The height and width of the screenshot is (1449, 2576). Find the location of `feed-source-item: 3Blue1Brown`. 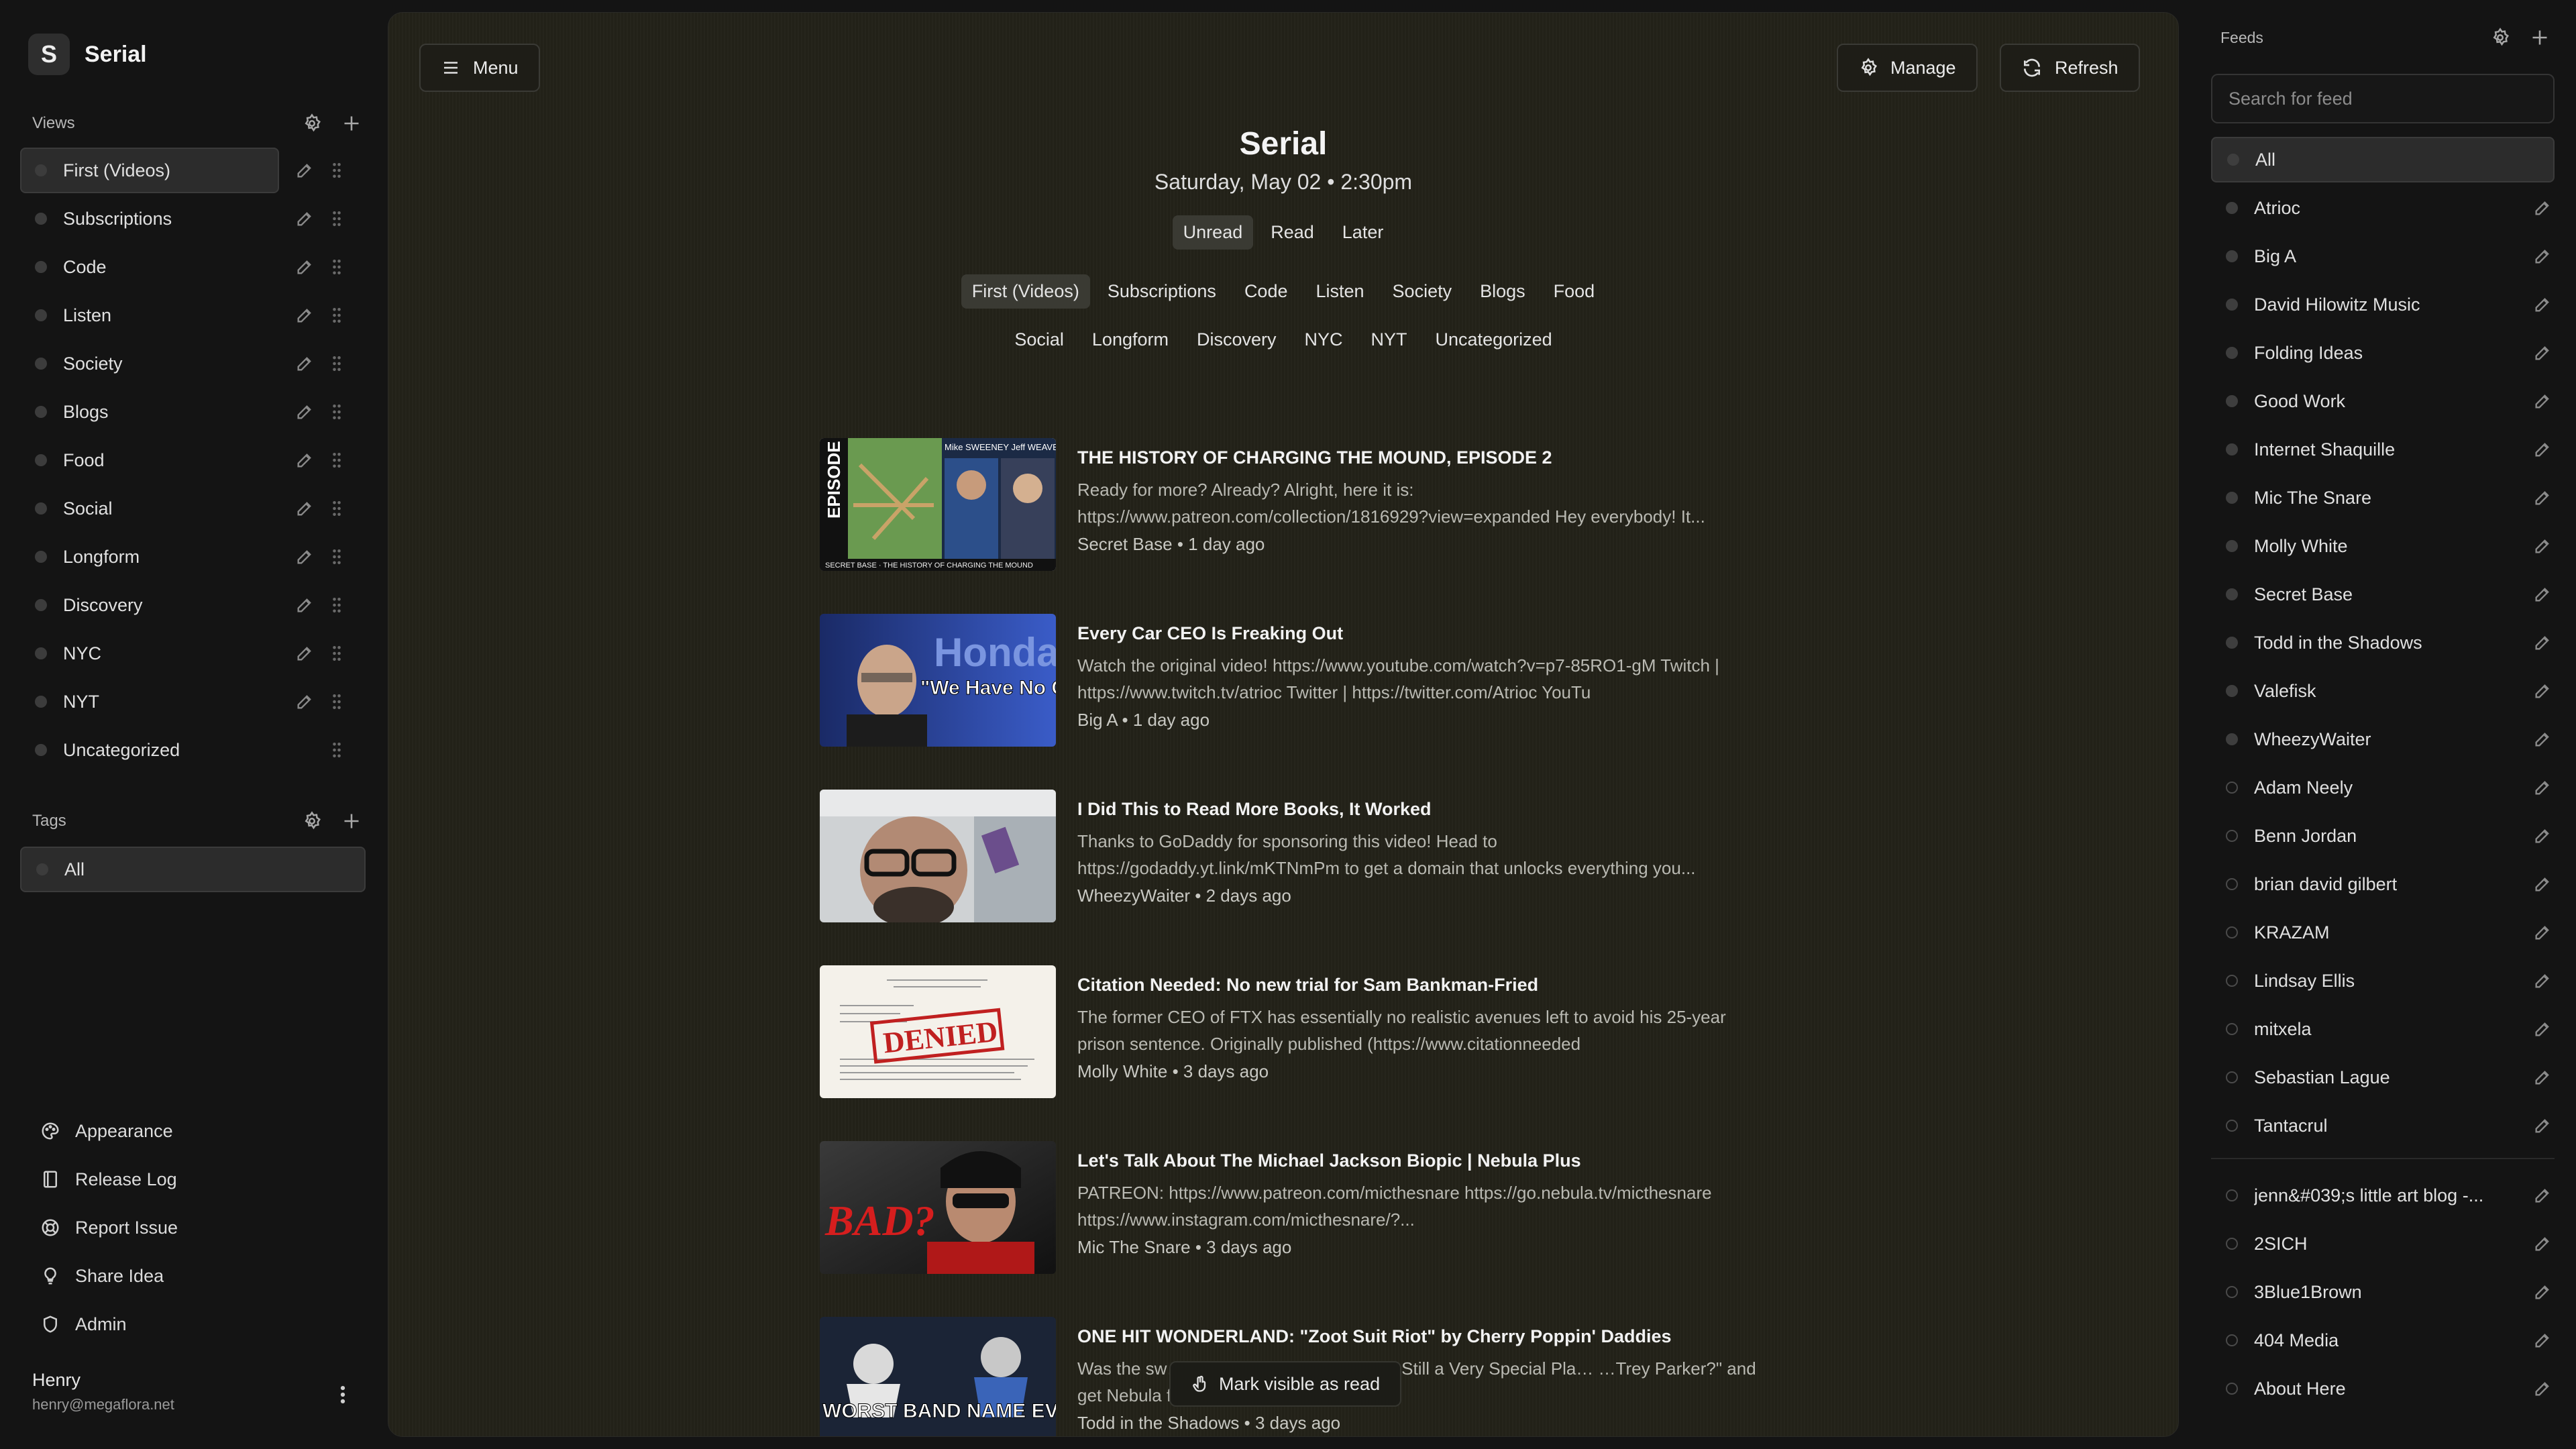

feed-source-item: 3Blue1Brown is located at coordinates (2383, 1292).